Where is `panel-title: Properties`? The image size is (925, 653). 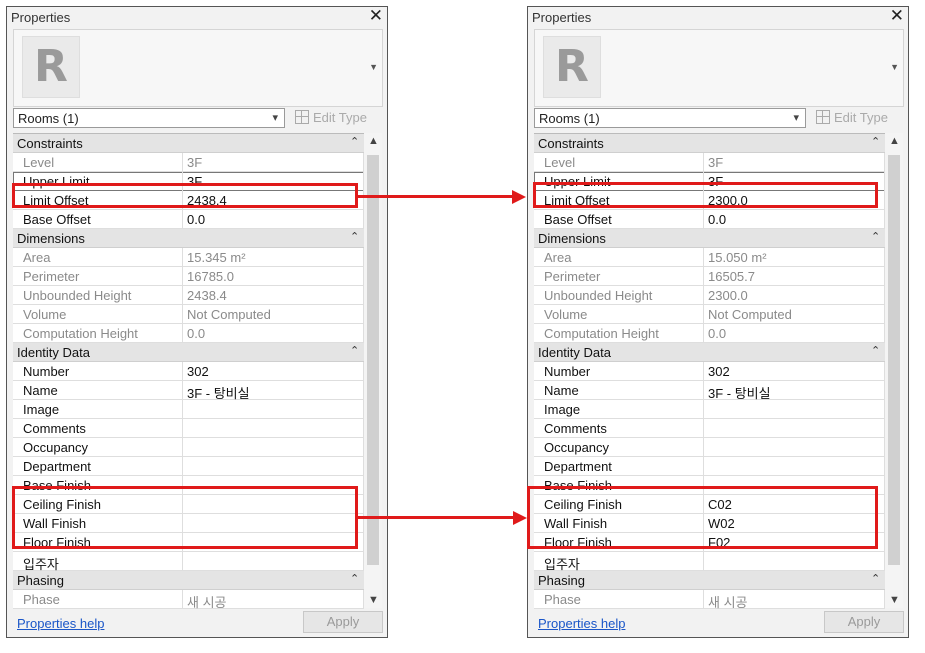 panel-title: Properties is located at coordinates (562, 17).